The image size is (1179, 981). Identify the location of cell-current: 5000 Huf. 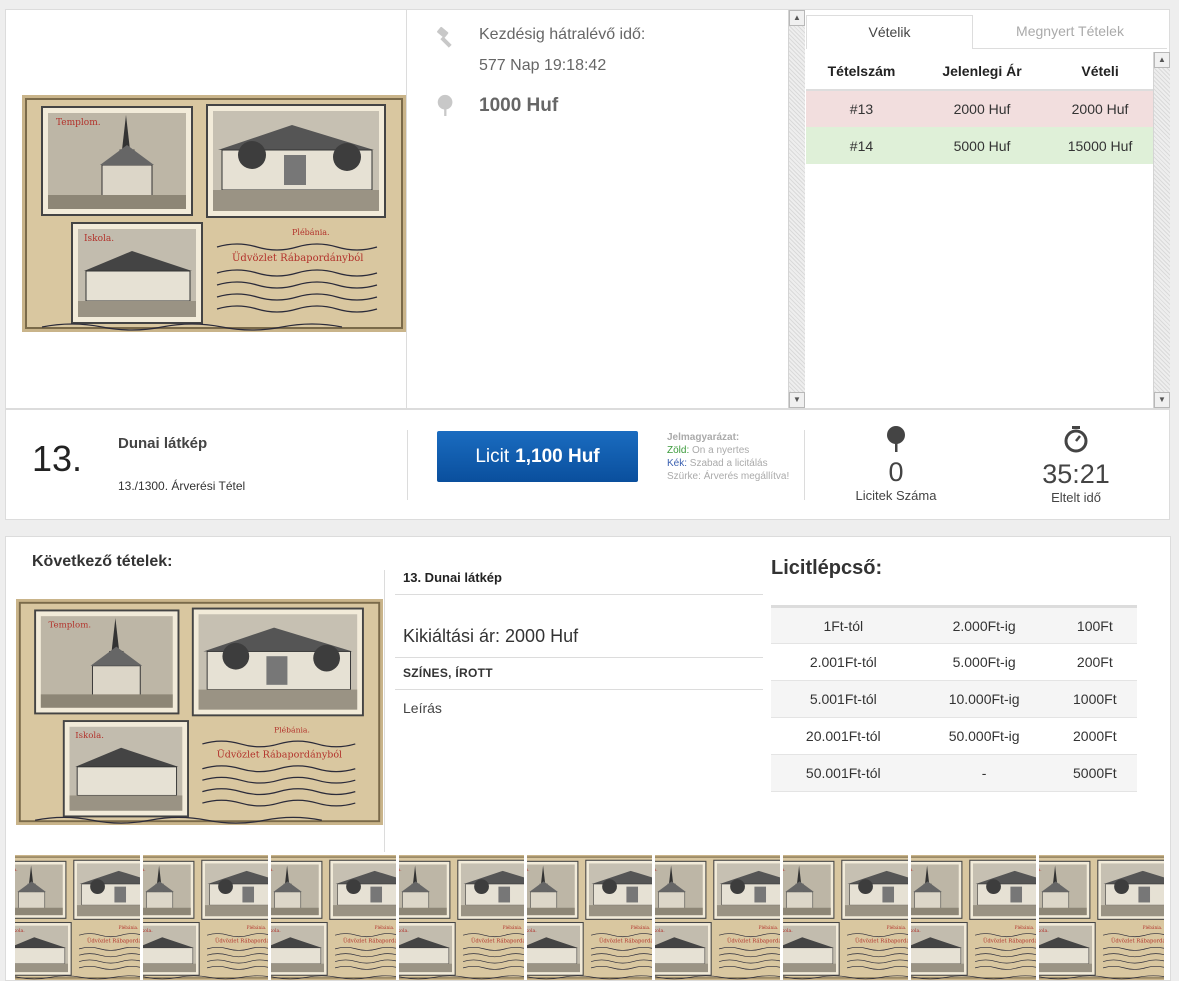
(982, 145).